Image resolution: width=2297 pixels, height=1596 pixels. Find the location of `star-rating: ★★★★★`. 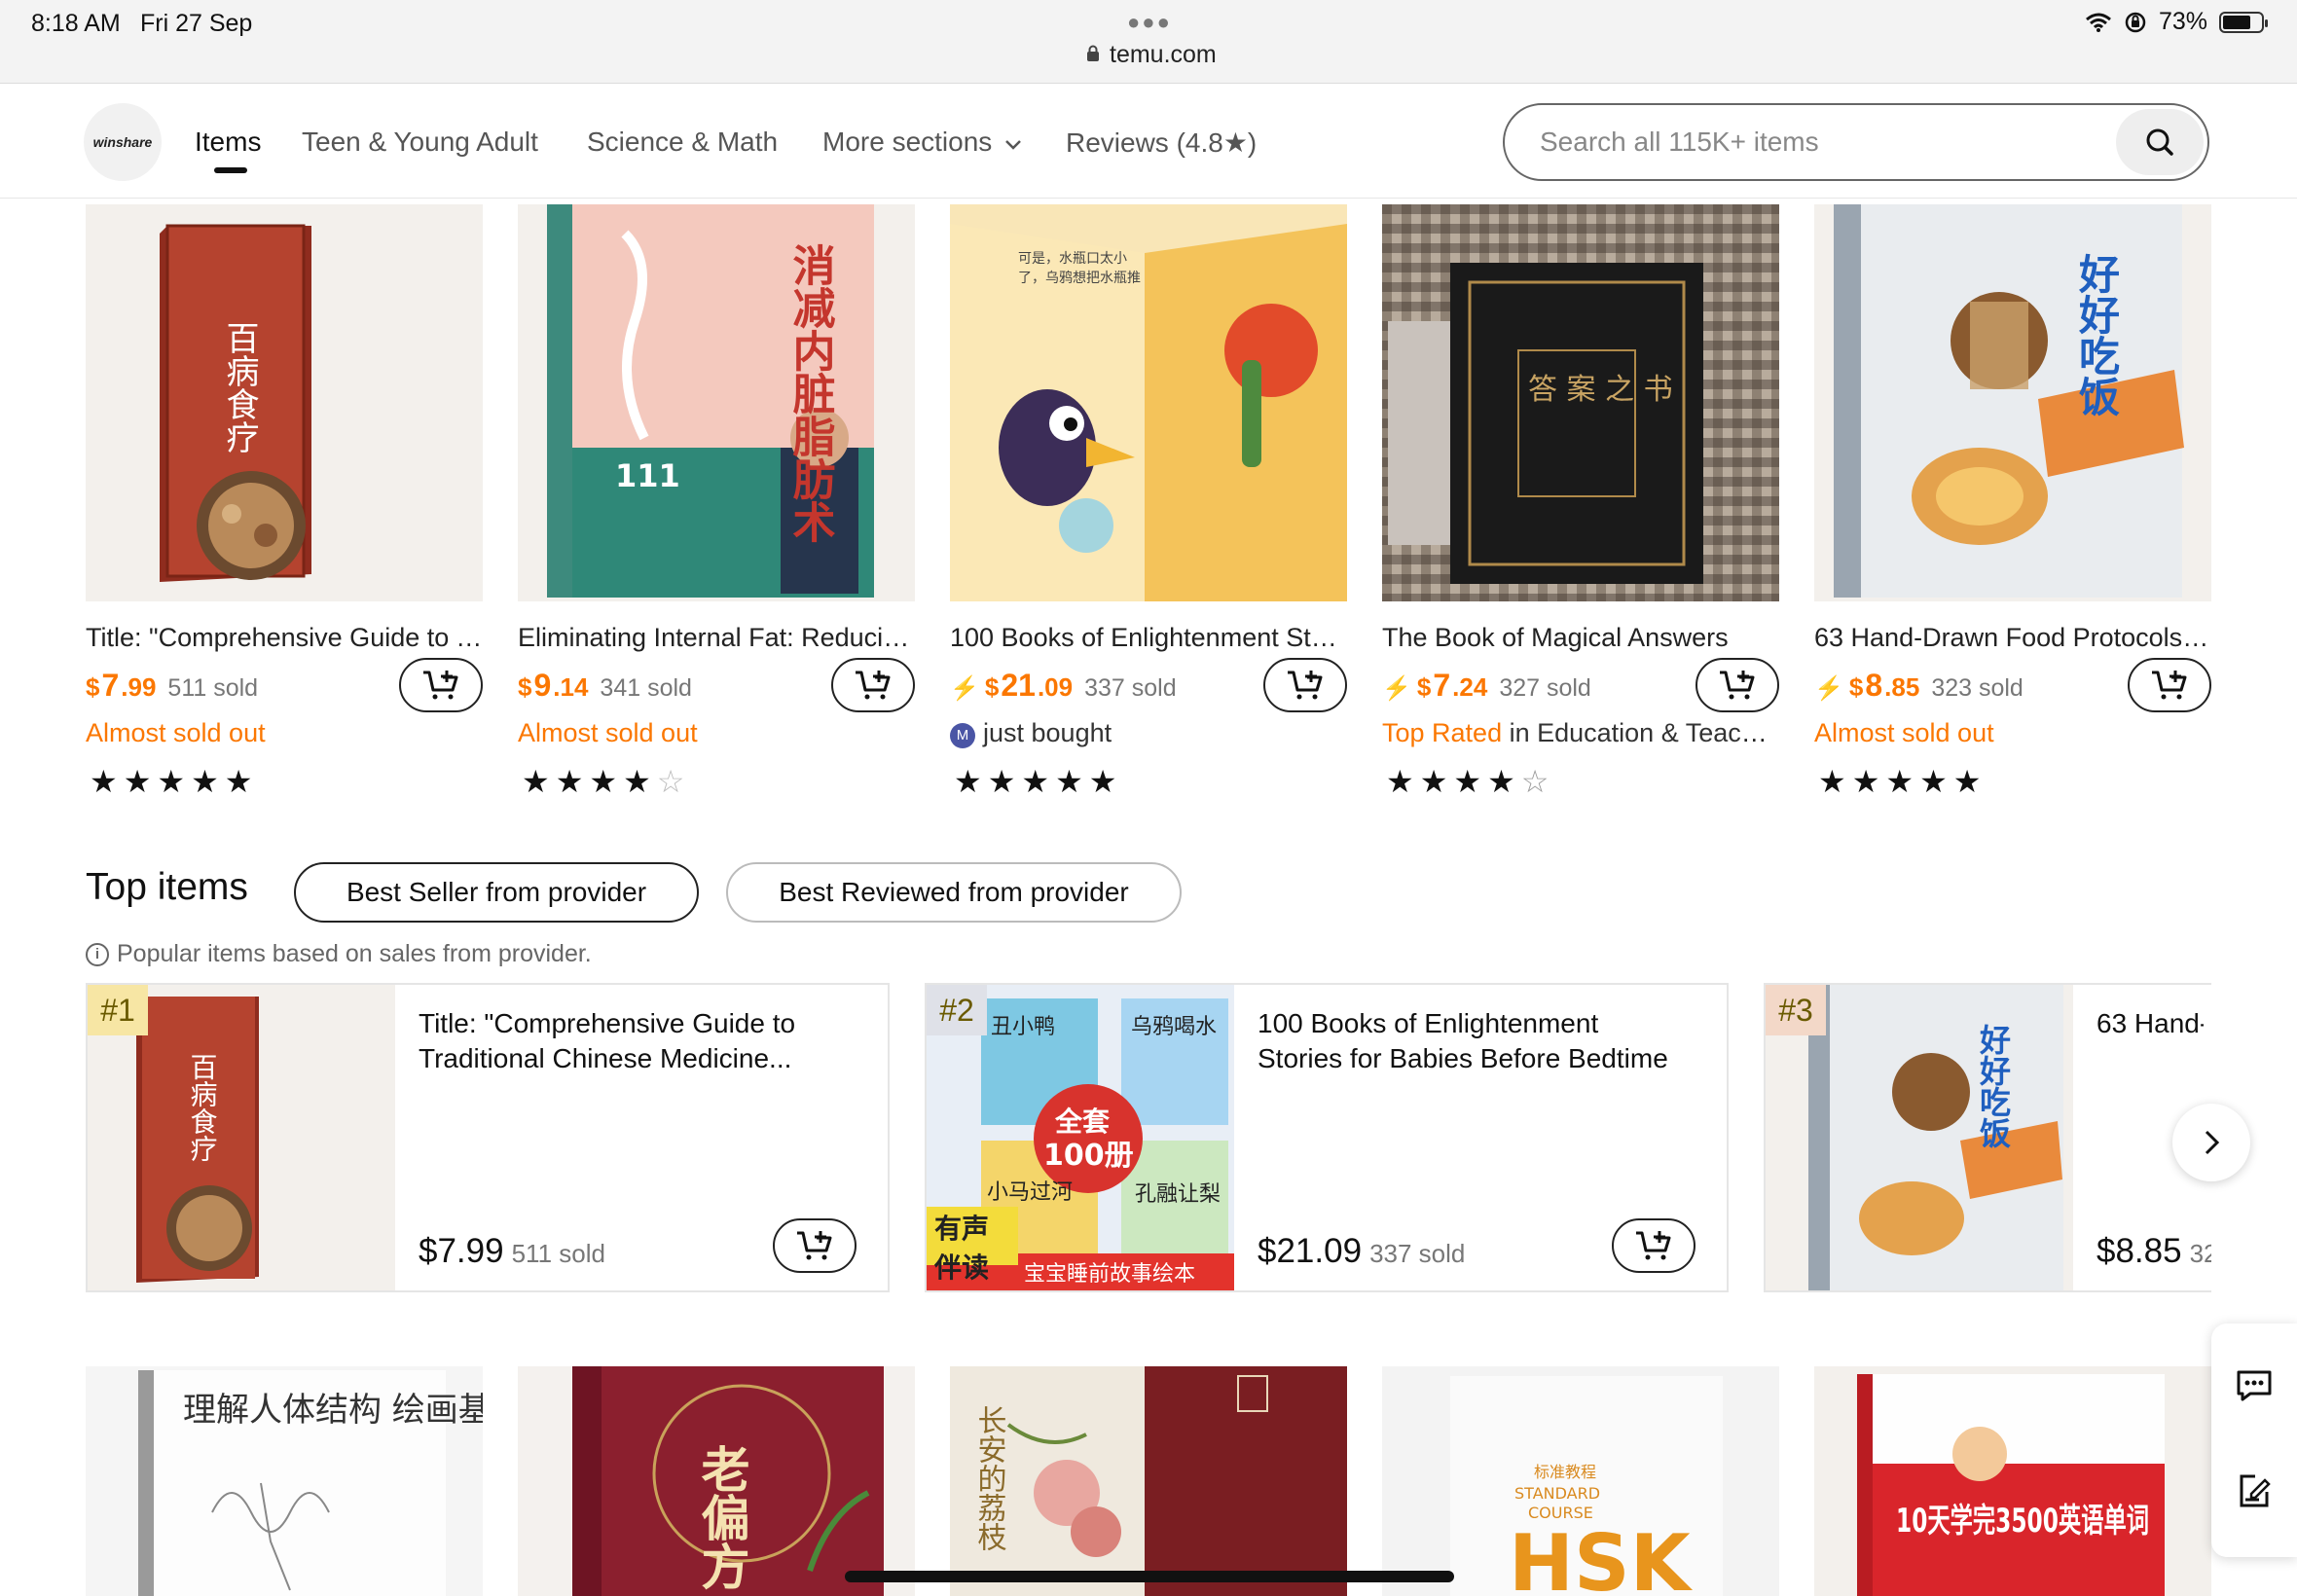

star-rating: ★★★★★ is located at coordinates (1902, 781).